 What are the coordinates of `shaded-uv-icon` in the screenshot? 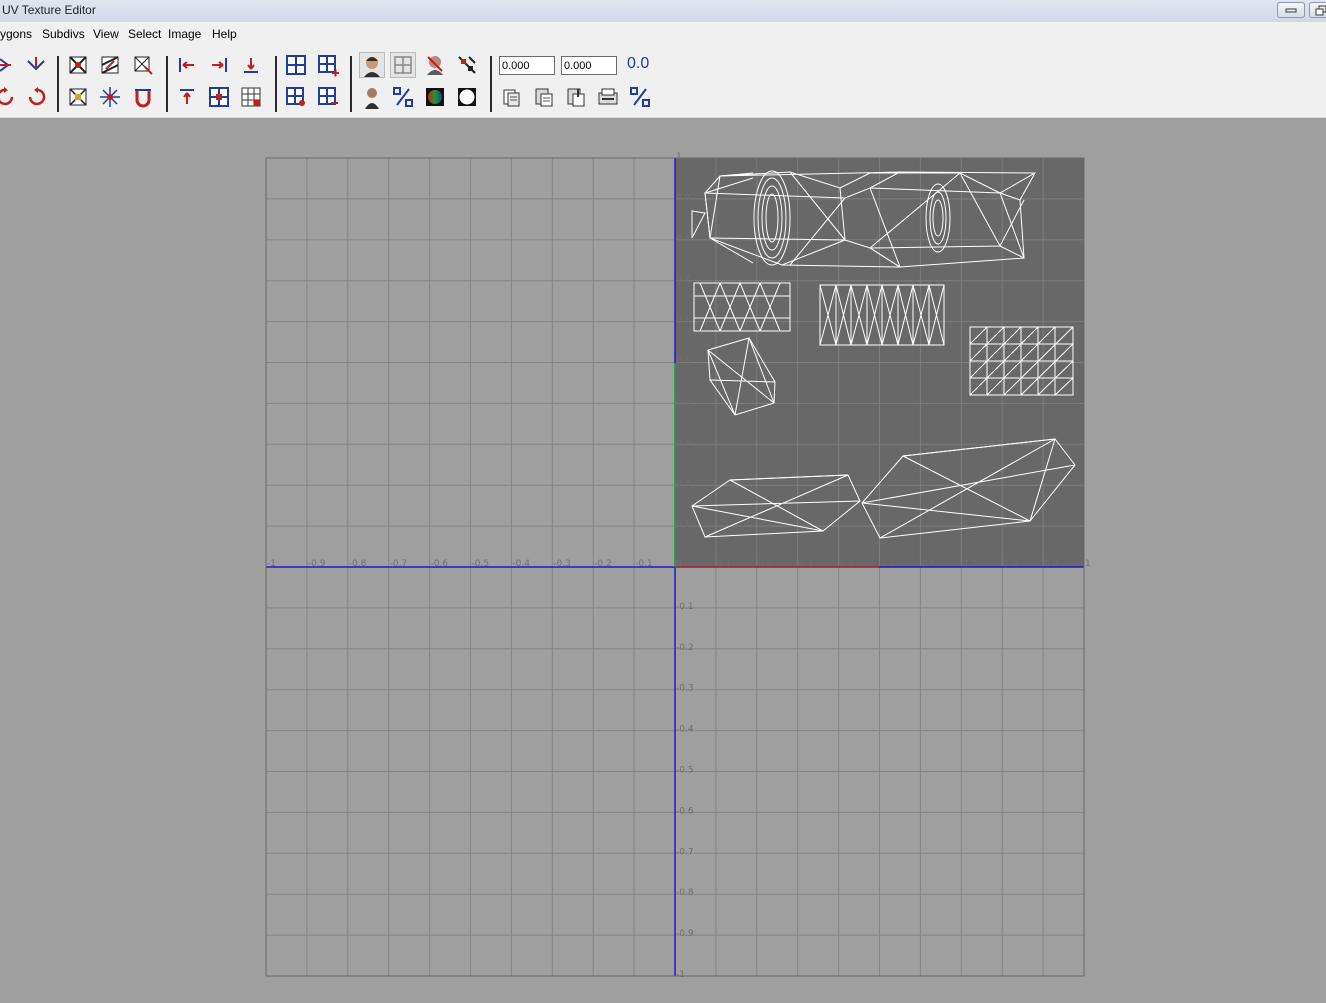 It's located at (372, 97).